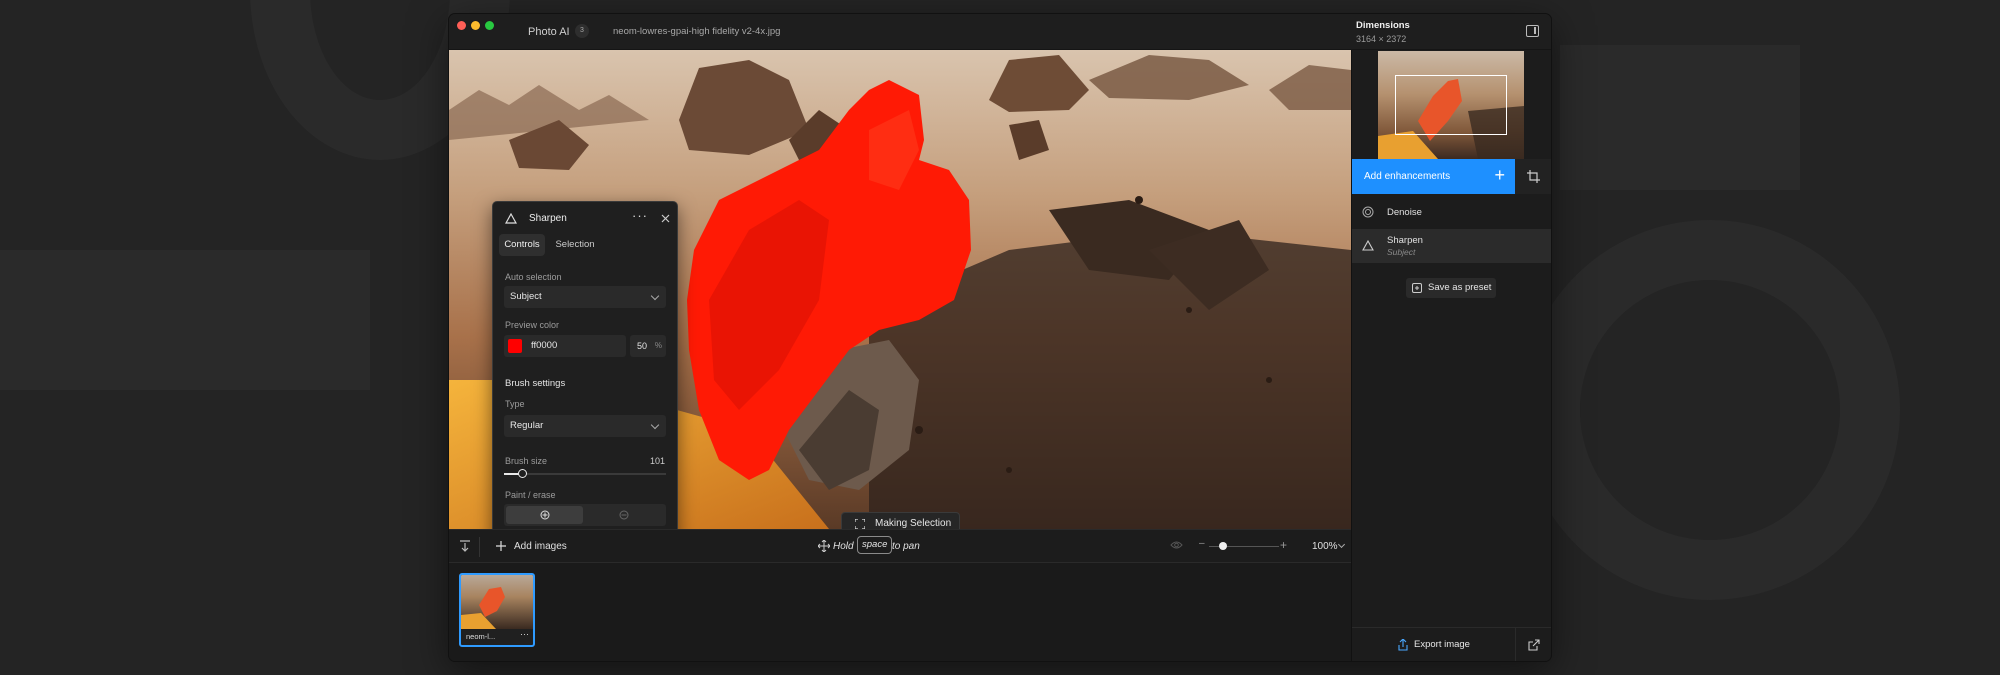  I want to click on navigator-preview, so click(1451, 105).